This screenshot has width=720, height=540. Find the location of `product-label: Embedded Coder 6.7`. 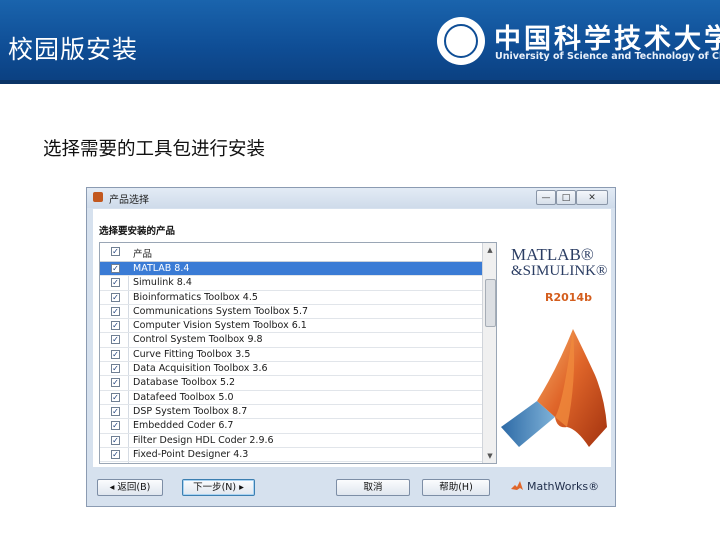

product-label: Embedded Coder 6.7 is located at coordinates (183, 426).